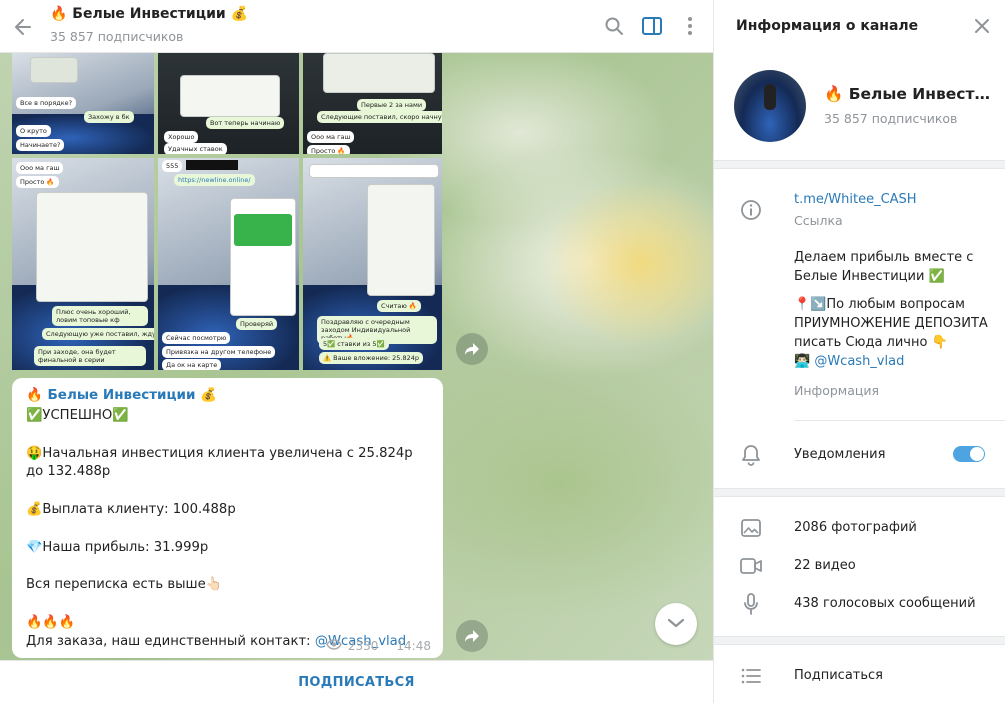 Image resolution: width=1005 pixels, height=703 pixels. Describe the element at coordinates (46, 103) in the screenshot. I see `photo-chat-text: Все в порядке?` at that location.